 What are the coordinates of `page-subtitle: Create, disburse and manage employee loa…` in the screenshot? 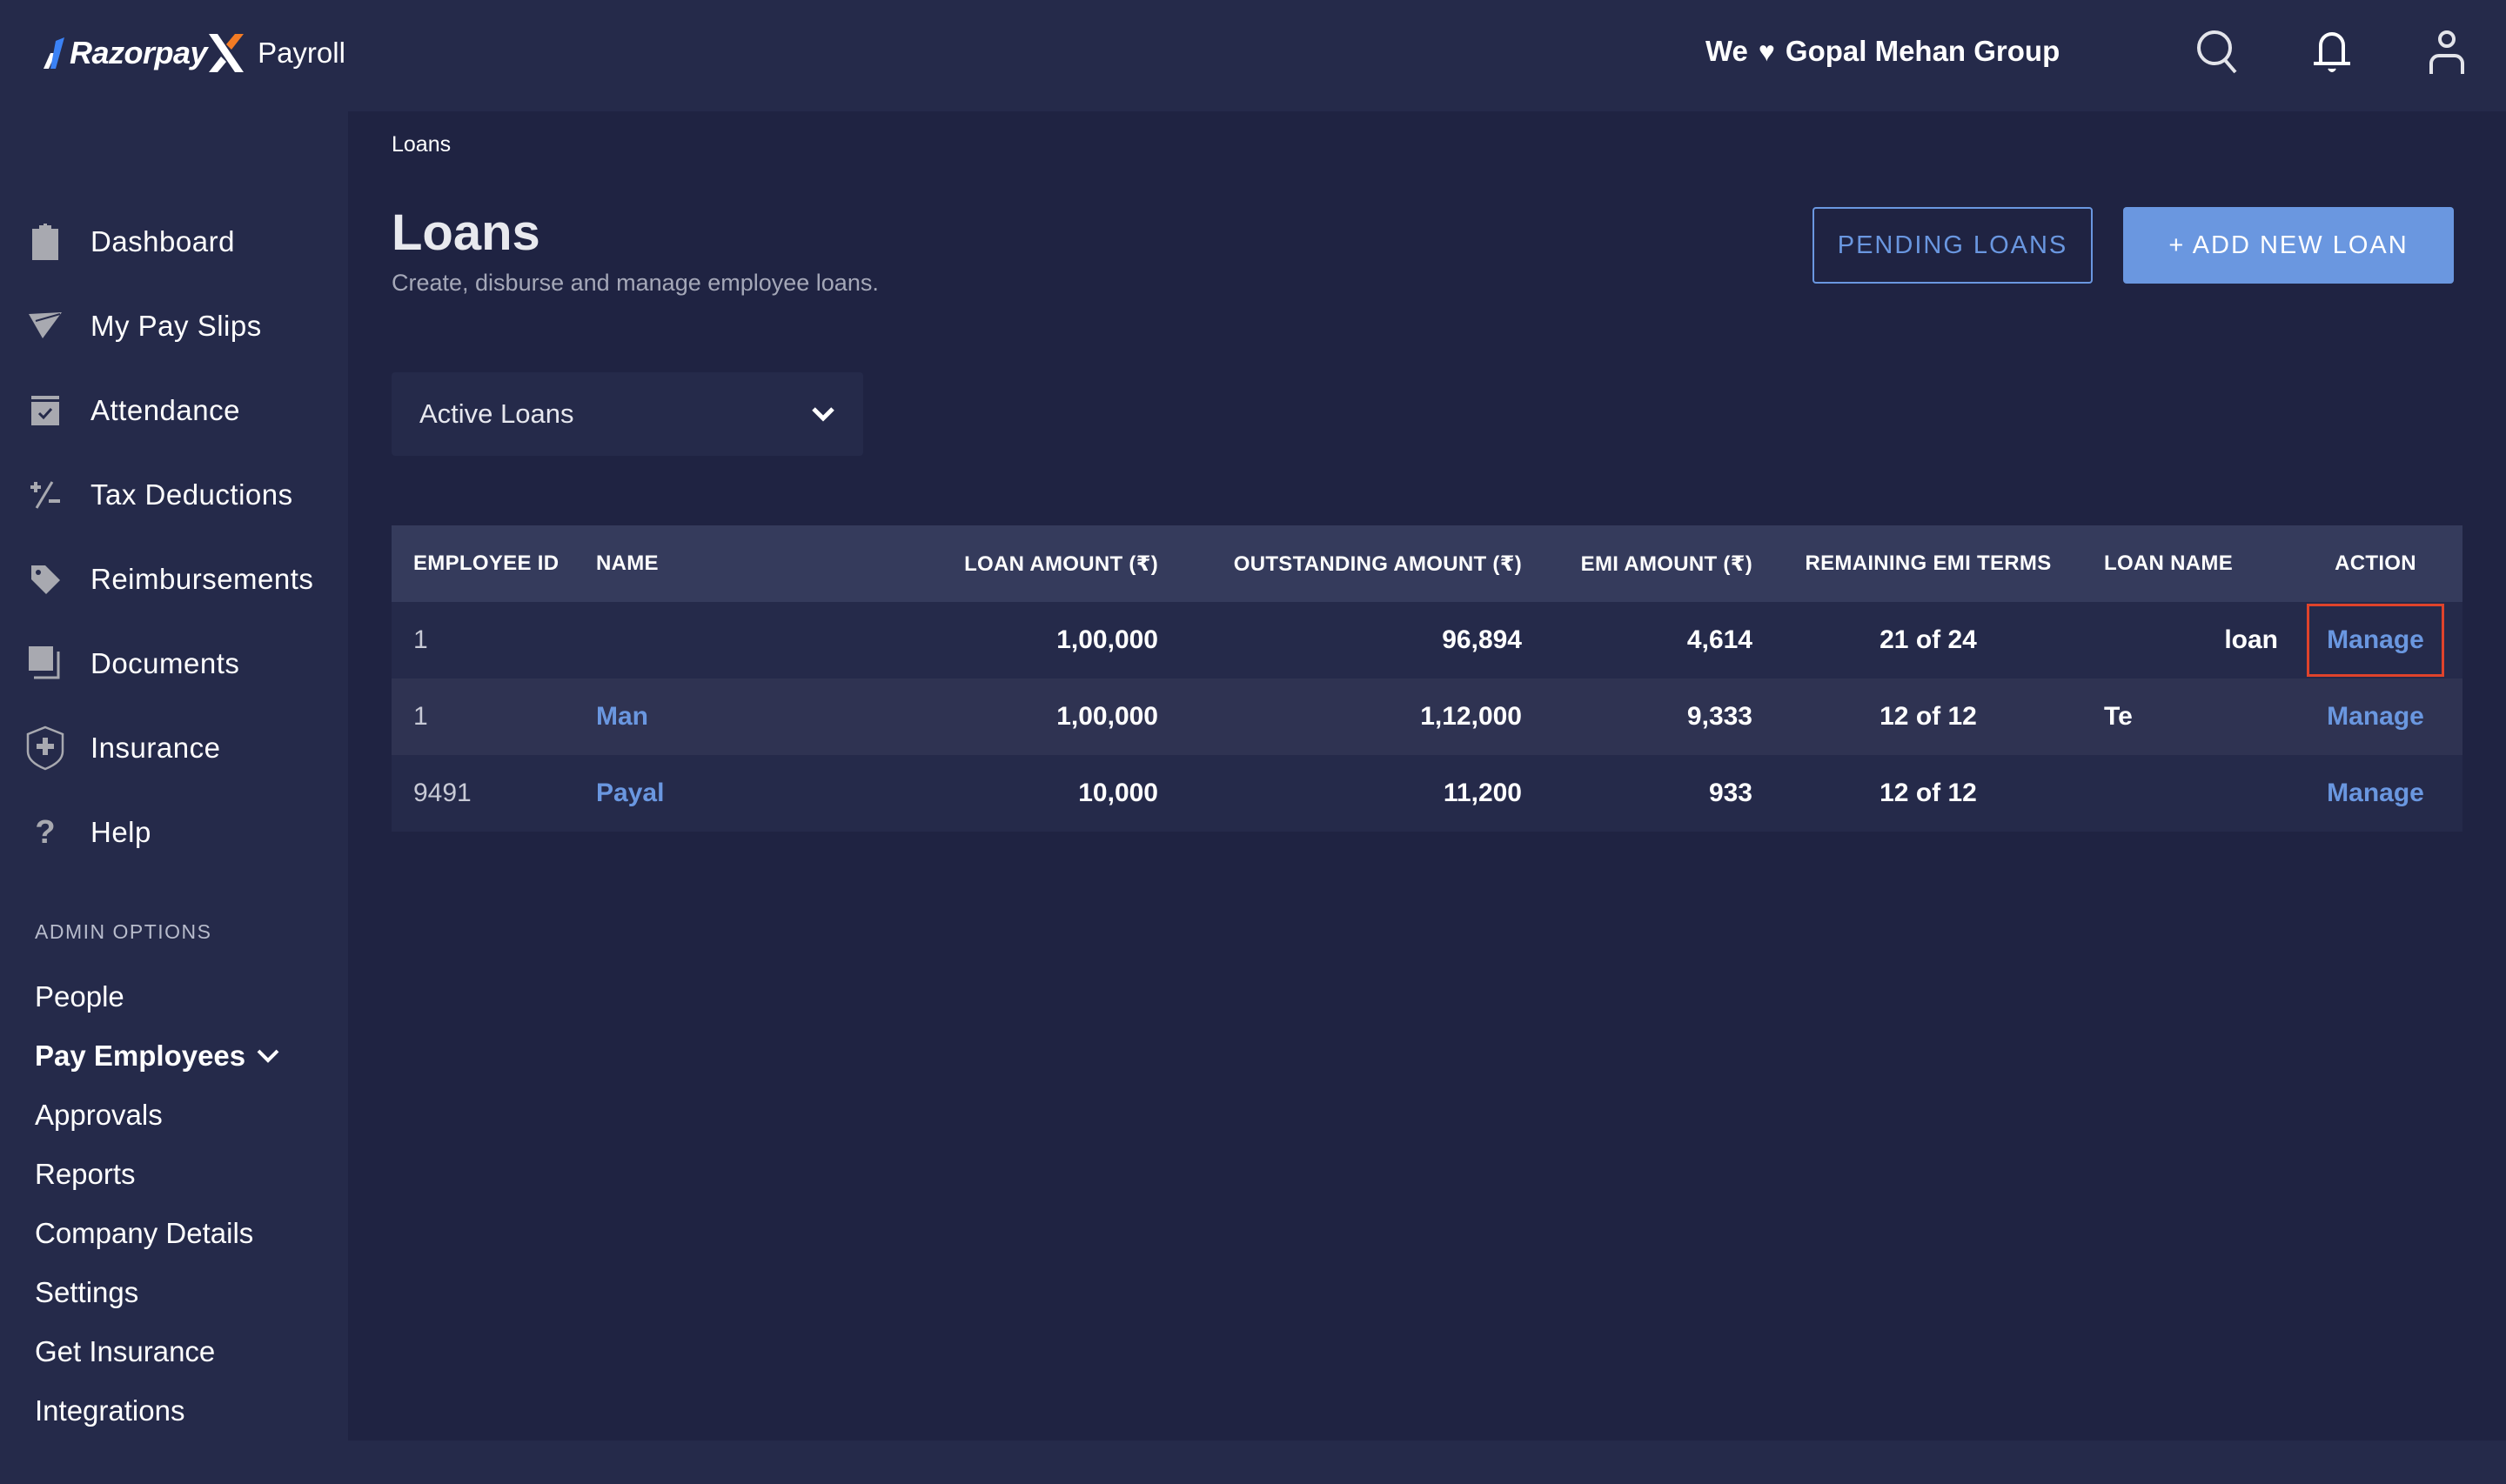 It's located at (635, 283).